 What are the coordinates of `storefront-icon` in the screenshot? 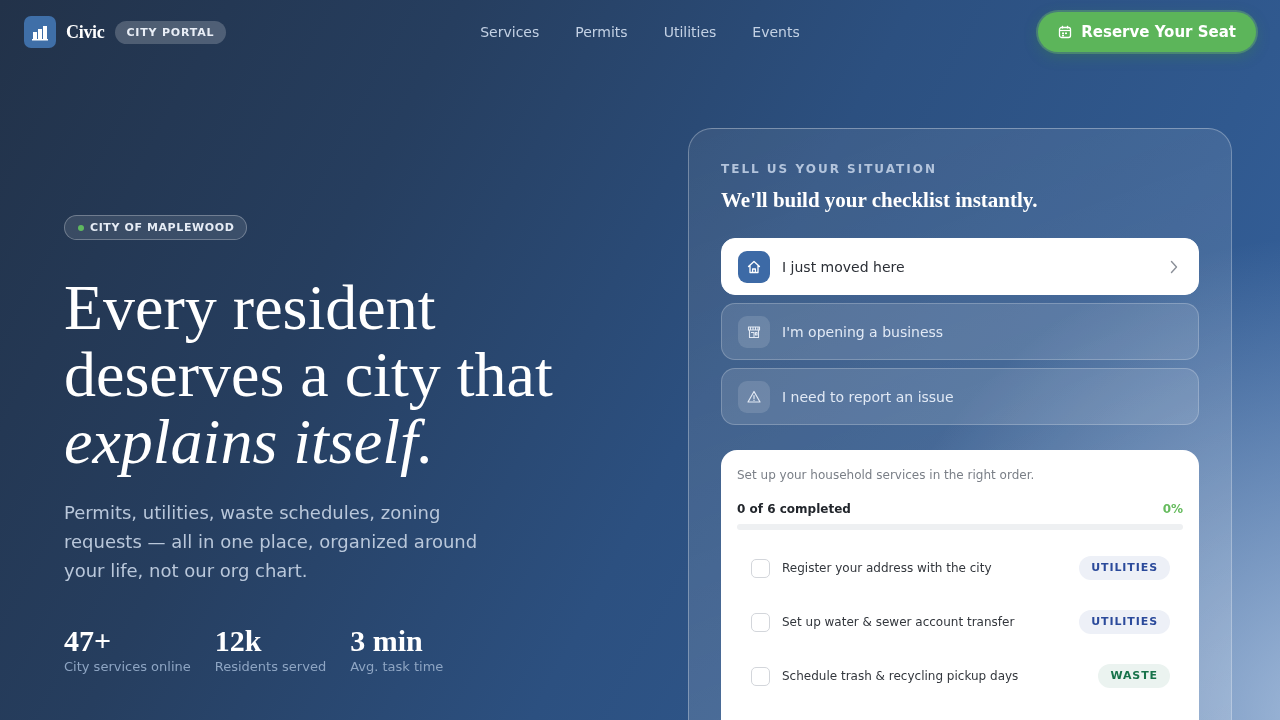 It's located at (754, 331).